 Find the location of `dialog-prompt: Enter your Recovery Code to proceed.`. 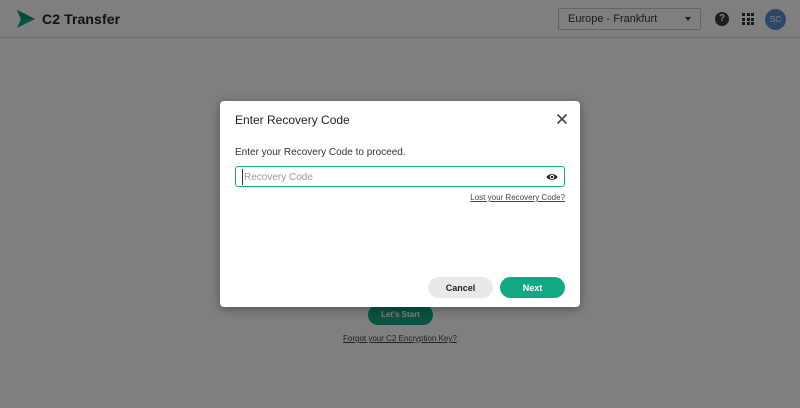

dialog-prompt: Enter your Recovery Code to proceed. is located at coordinates (320, 152).